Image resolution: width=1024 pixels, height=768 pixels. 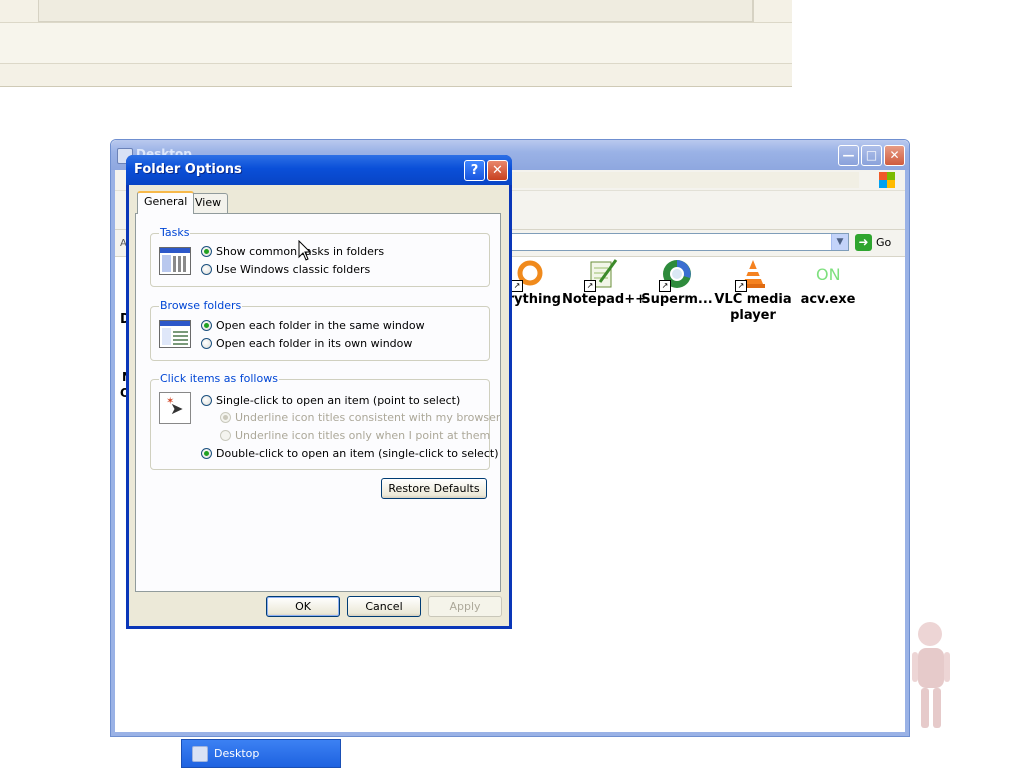 What do you see at coordinates (175, 334) in the screenshot?
I see `browse-preview-icon` at bounding box center [175, 334].